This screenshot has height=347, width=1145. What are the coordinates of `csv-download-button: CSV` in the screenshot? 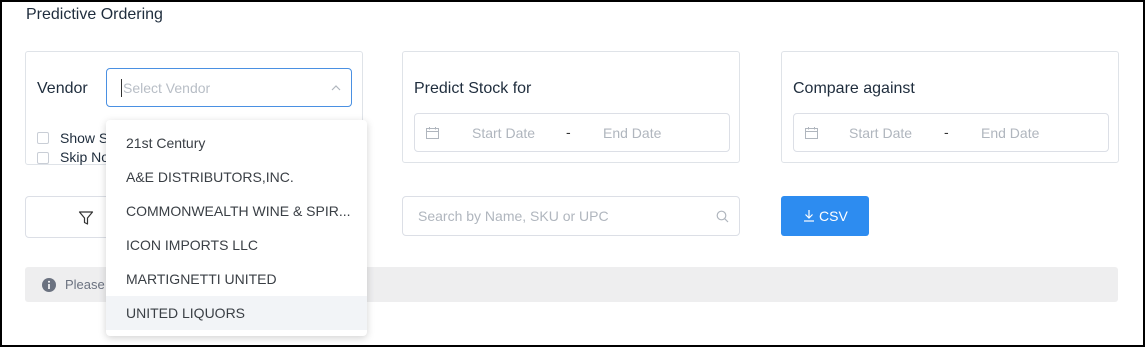 It's located at (825, 216).